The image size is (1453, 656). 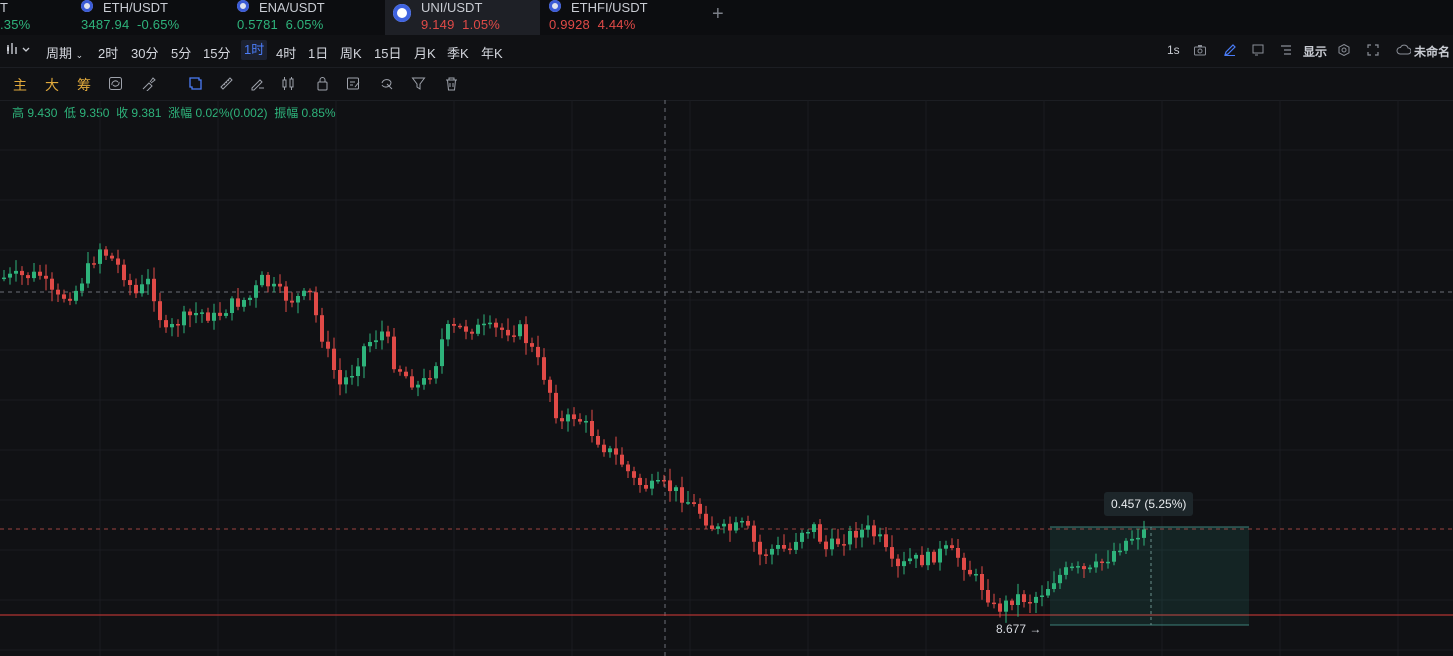 What do you see at coordinates (79, 55) in the screenshot?
I see `chevron-down-icon: ⌄` at bounding box center [79, 55].